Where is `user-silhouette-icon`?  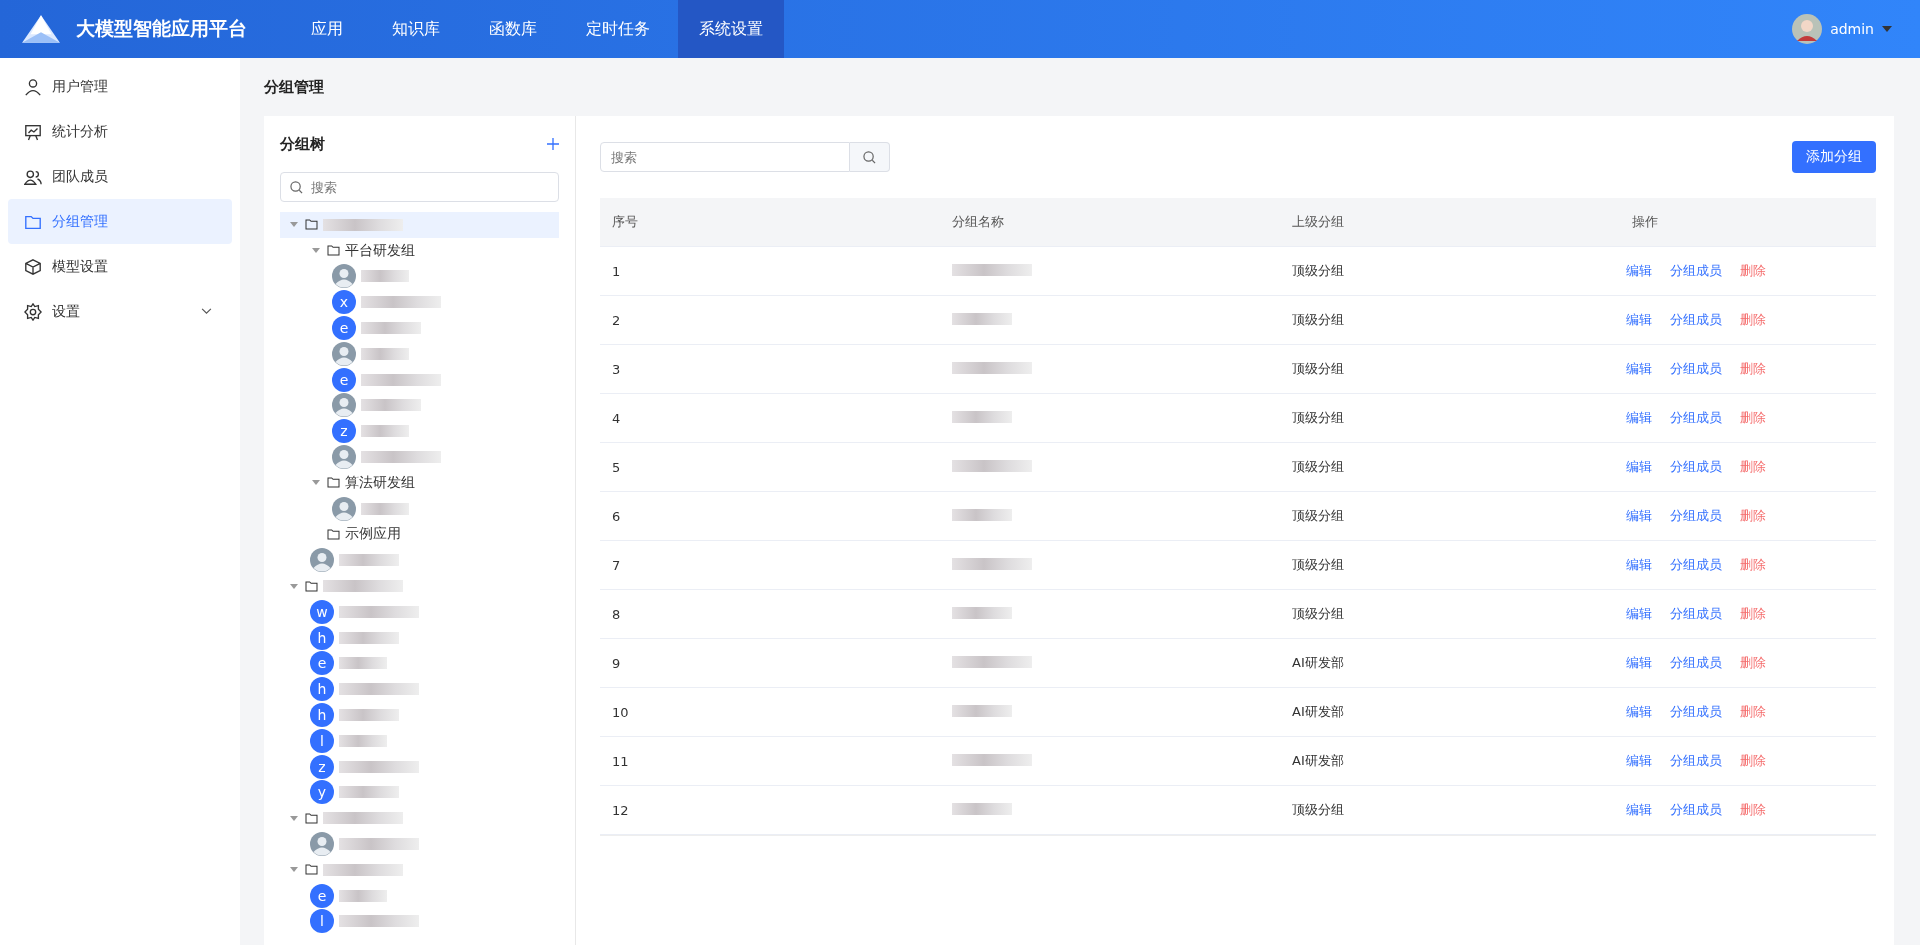
user-silhouette-icon is located at coordinates (322, 560).